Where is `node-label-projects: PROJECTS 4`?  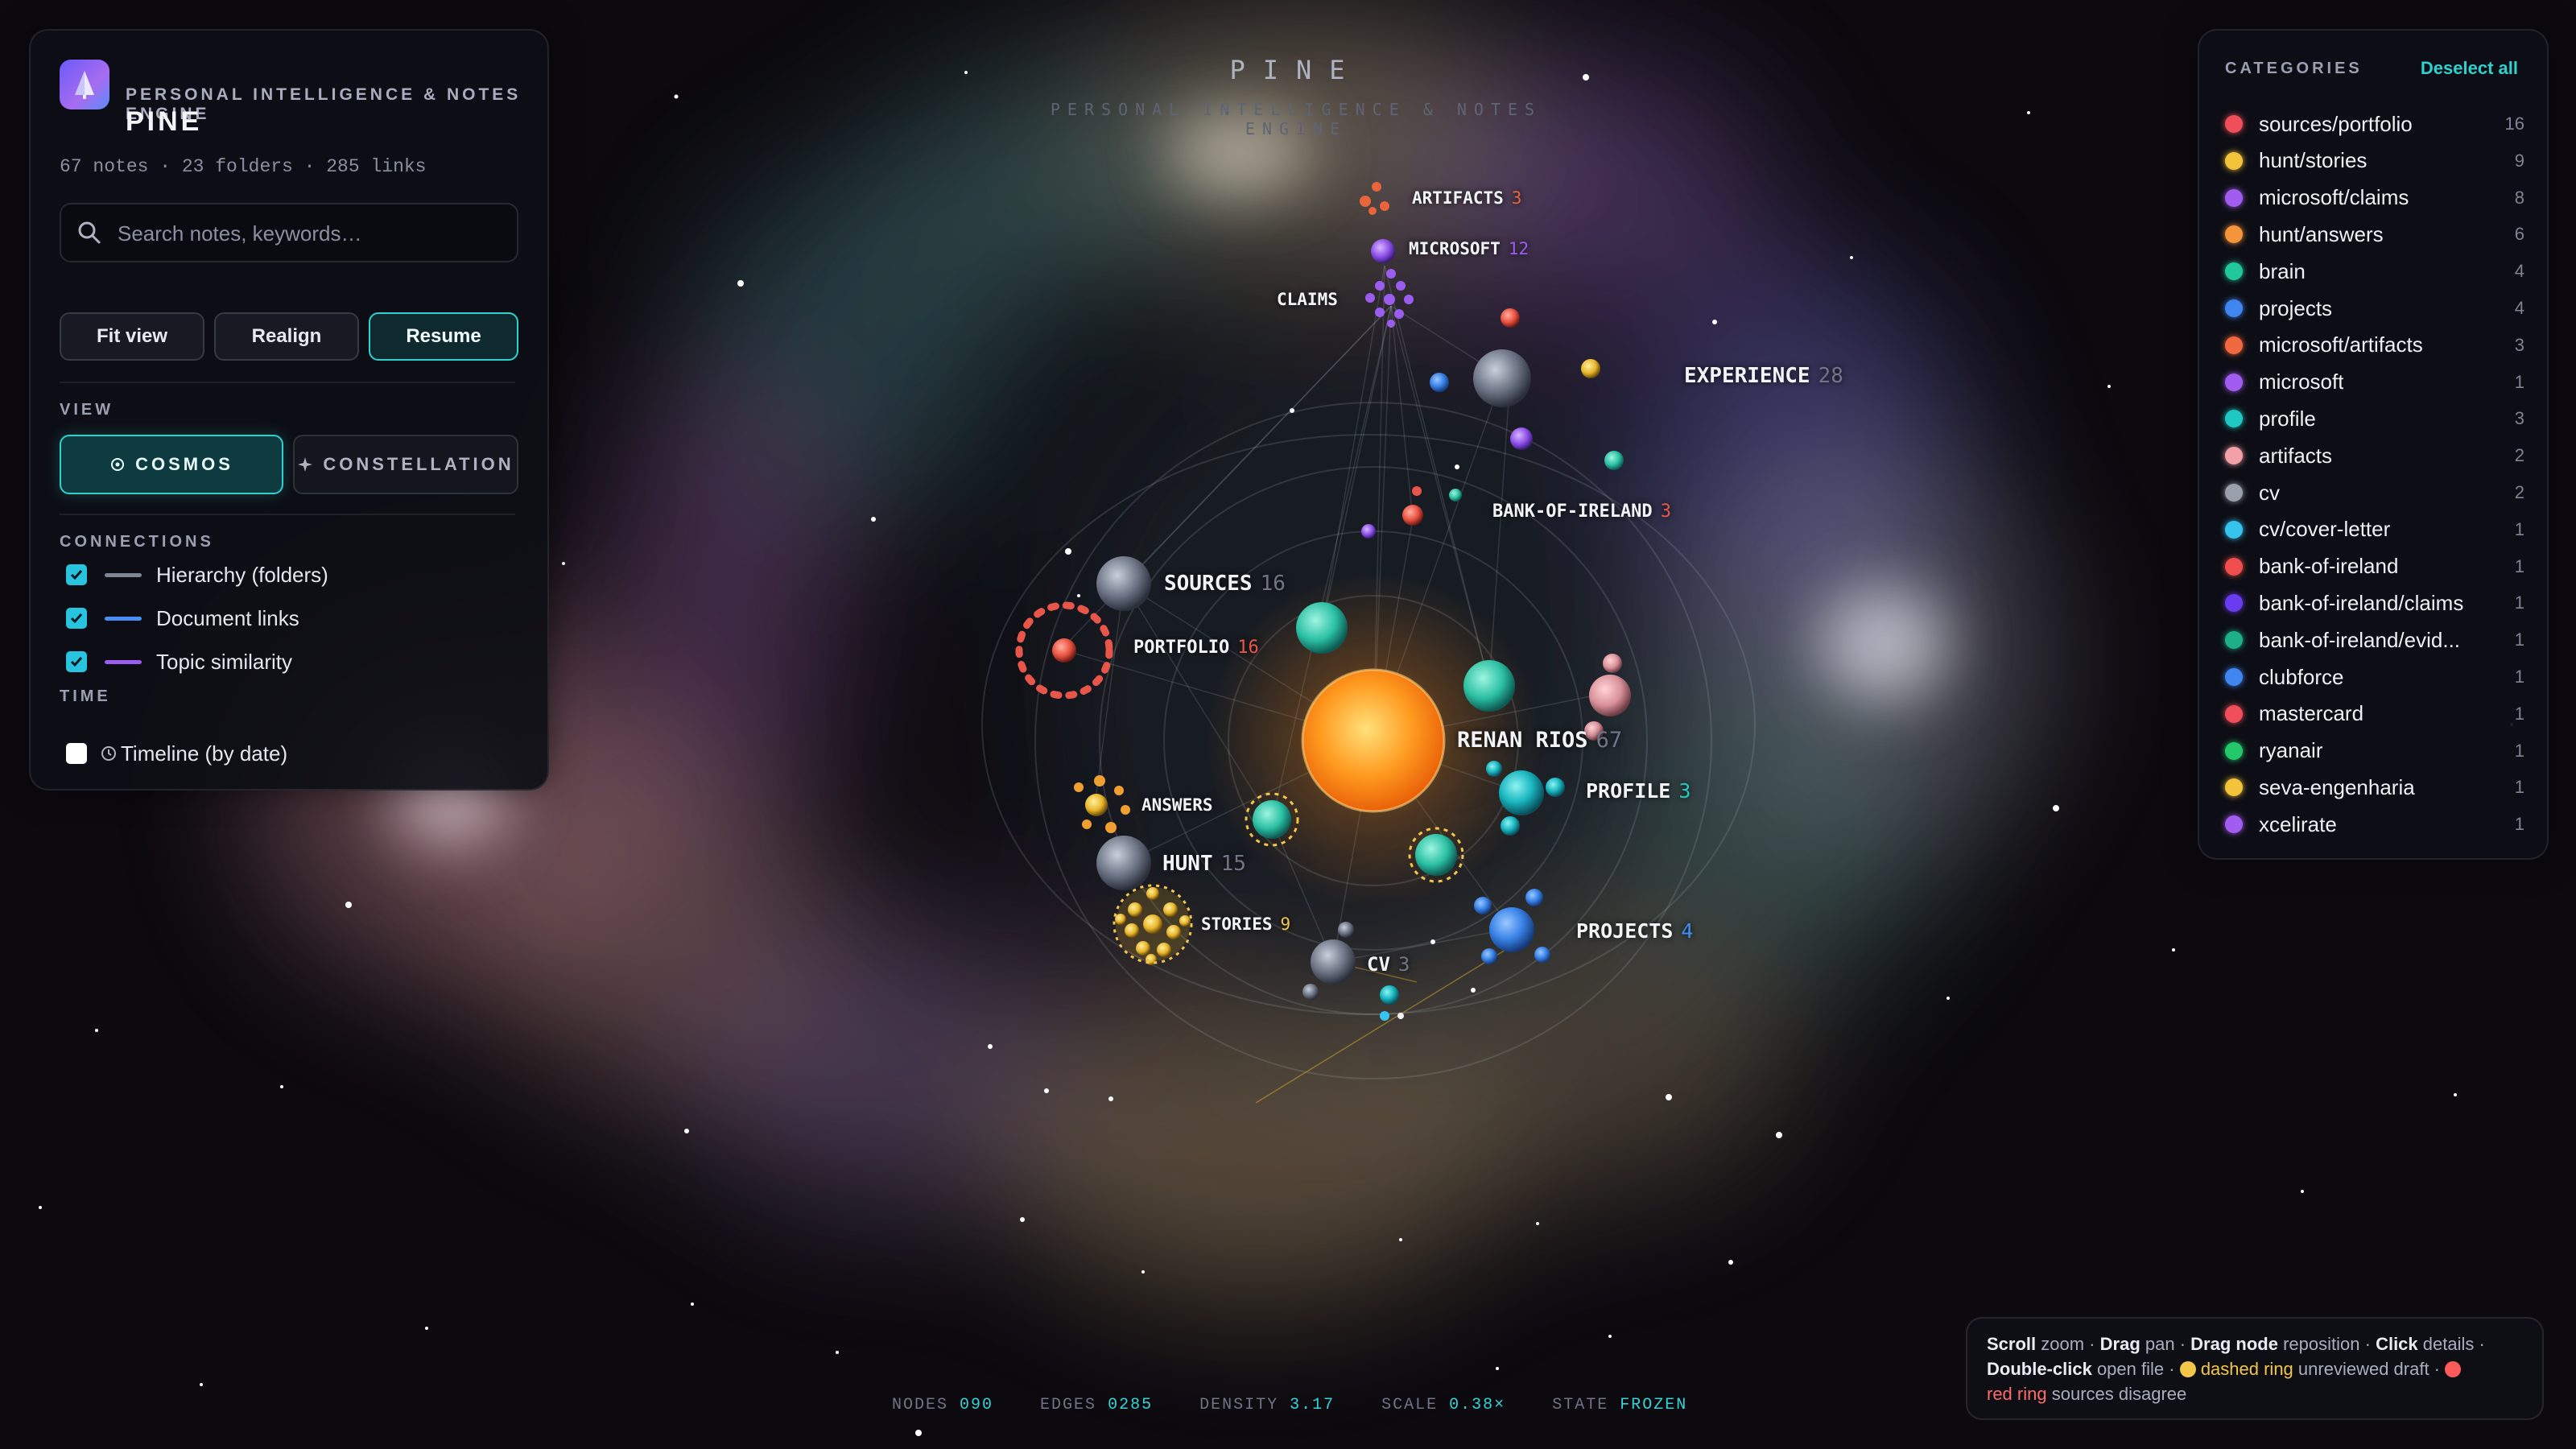 node-label-projects: PROJECTS 4 is located at coordinates (1634, 931).